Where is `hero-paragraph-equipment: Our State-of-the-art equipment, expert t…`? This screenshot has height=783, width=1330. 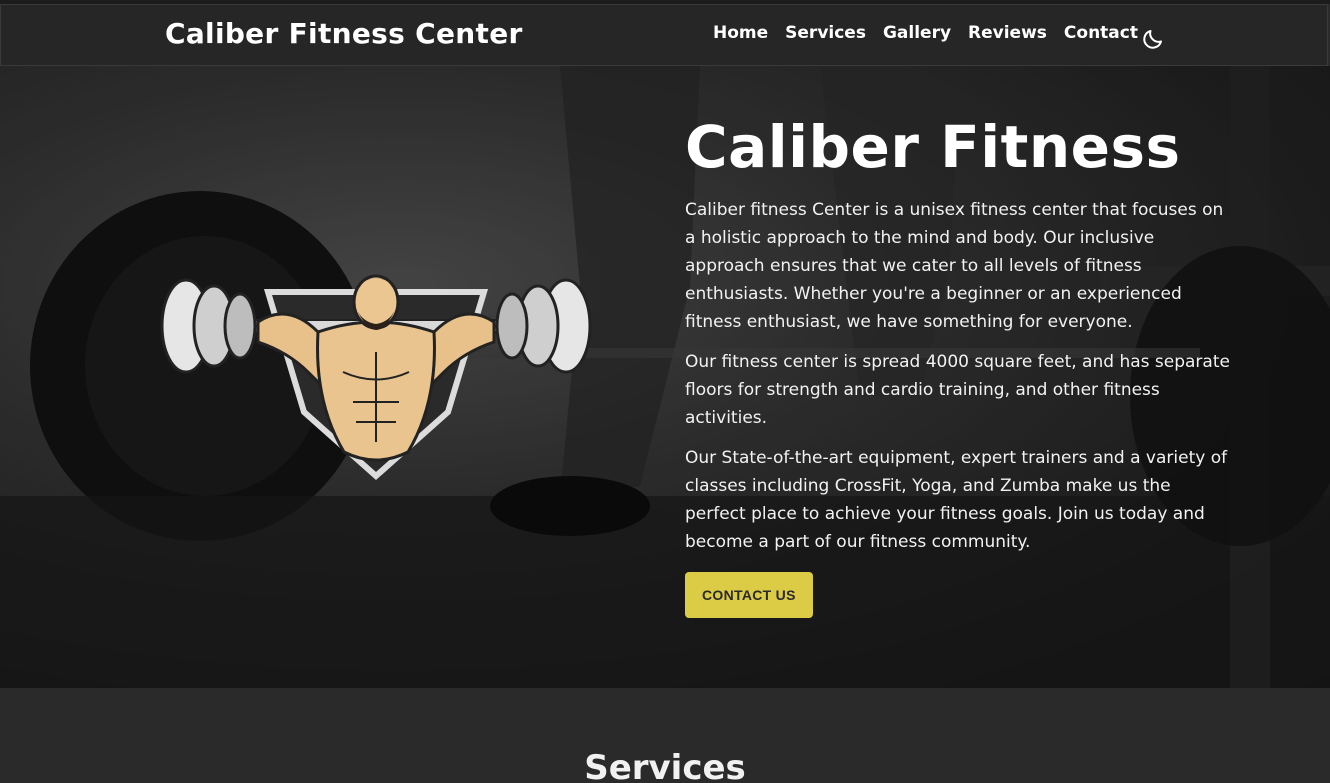
hero-paragraph-equipment: Our State-of-the-art equipment, expert t… is located at coordinates (956, 499).